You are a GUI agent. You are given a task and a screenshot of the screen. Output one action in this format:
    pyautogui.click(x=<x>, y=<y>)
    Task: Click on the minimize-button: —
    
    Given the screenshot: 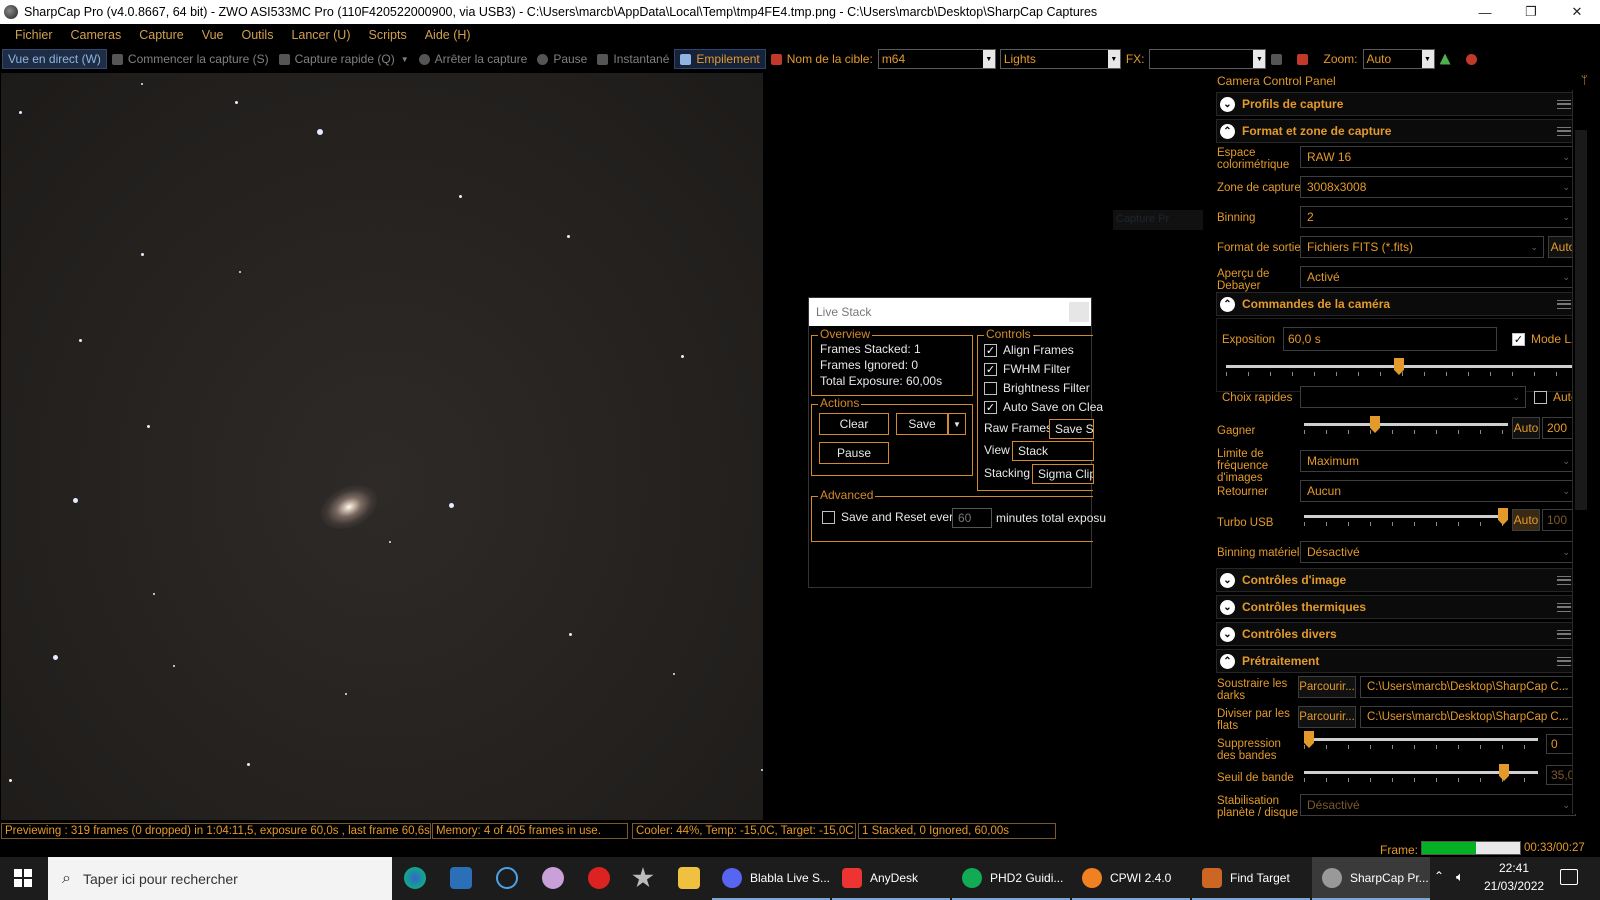 What is the action you would take?
    pyautogui.click(x=1485, y=12)
    